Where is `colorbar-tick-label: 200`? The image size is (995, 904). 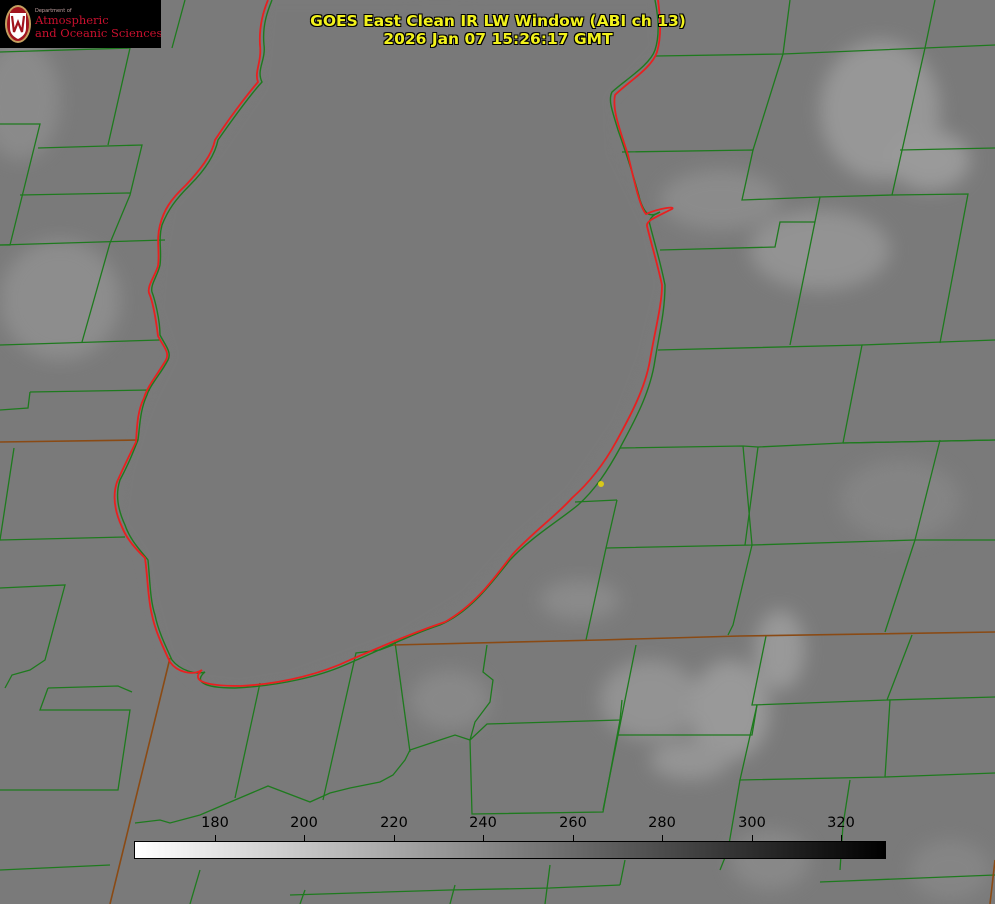
colorbar-tick-label: 200 is located at coordinates (304, 823).